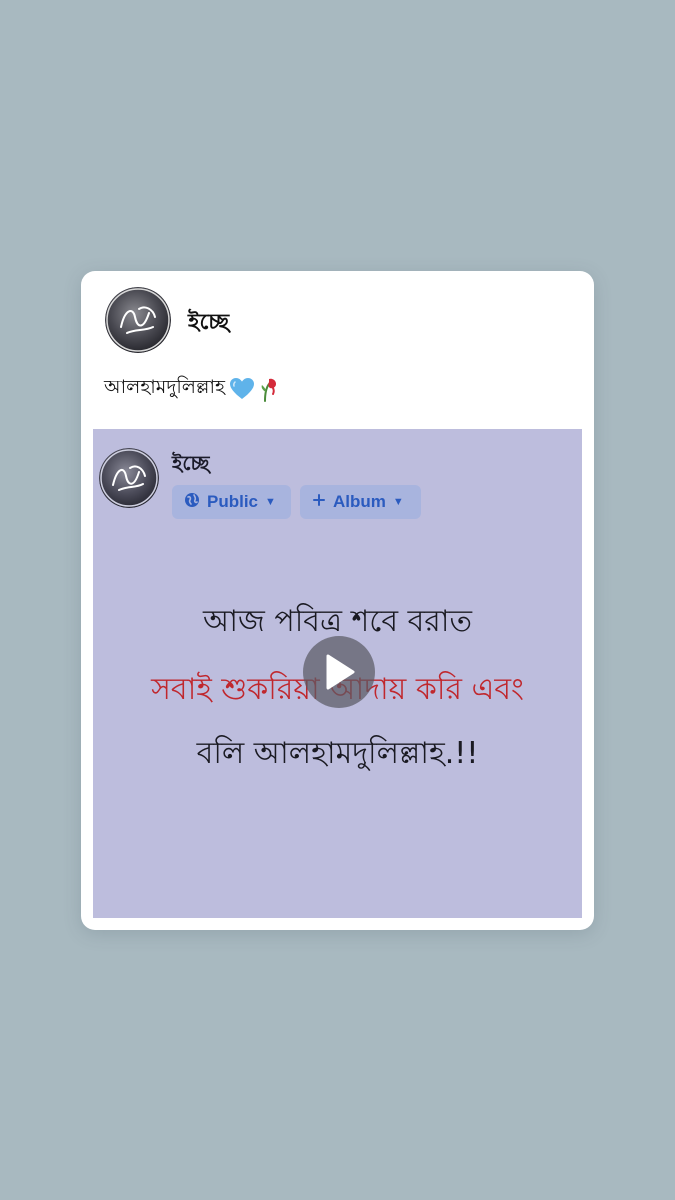  I want to click on author-avatar, so click(138, 320).